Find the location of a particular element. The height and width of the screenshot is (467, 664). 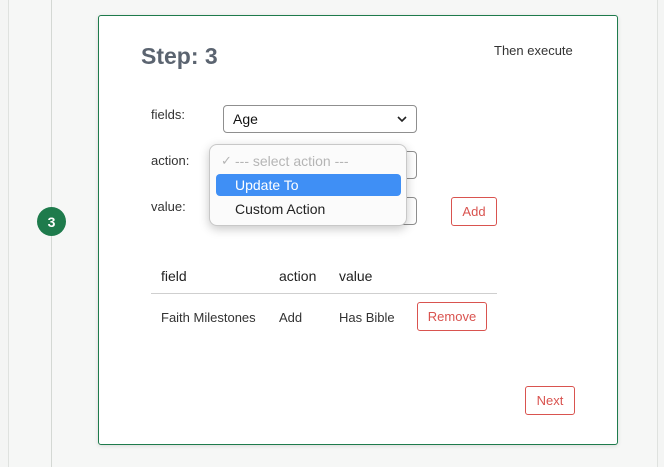

chevron-down-icon is located at coordinates (402, 119).